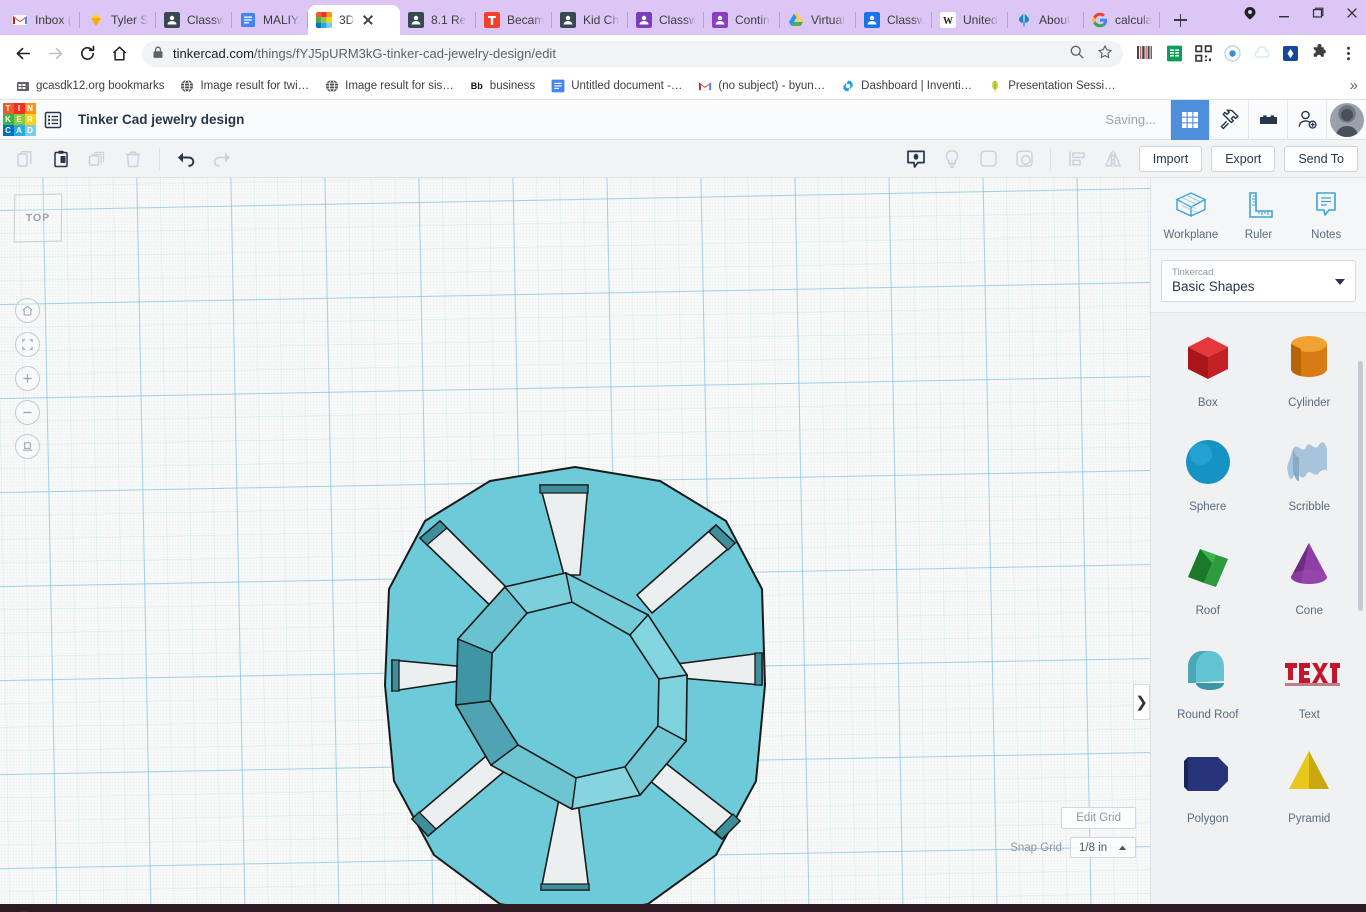  What do you see at coordinates (27, 344) in the screenshot?
I see `fit-to-view-icon` at bounding box center [27, 344].